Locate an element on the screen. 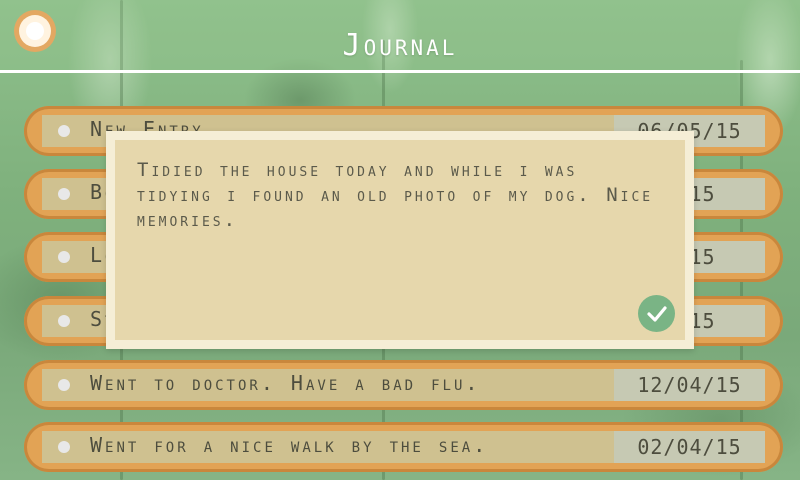 Image resolution: width=800 pixels, height=480 pixels. entry-date: 02/04/15 is located at coordinates (689, 447).